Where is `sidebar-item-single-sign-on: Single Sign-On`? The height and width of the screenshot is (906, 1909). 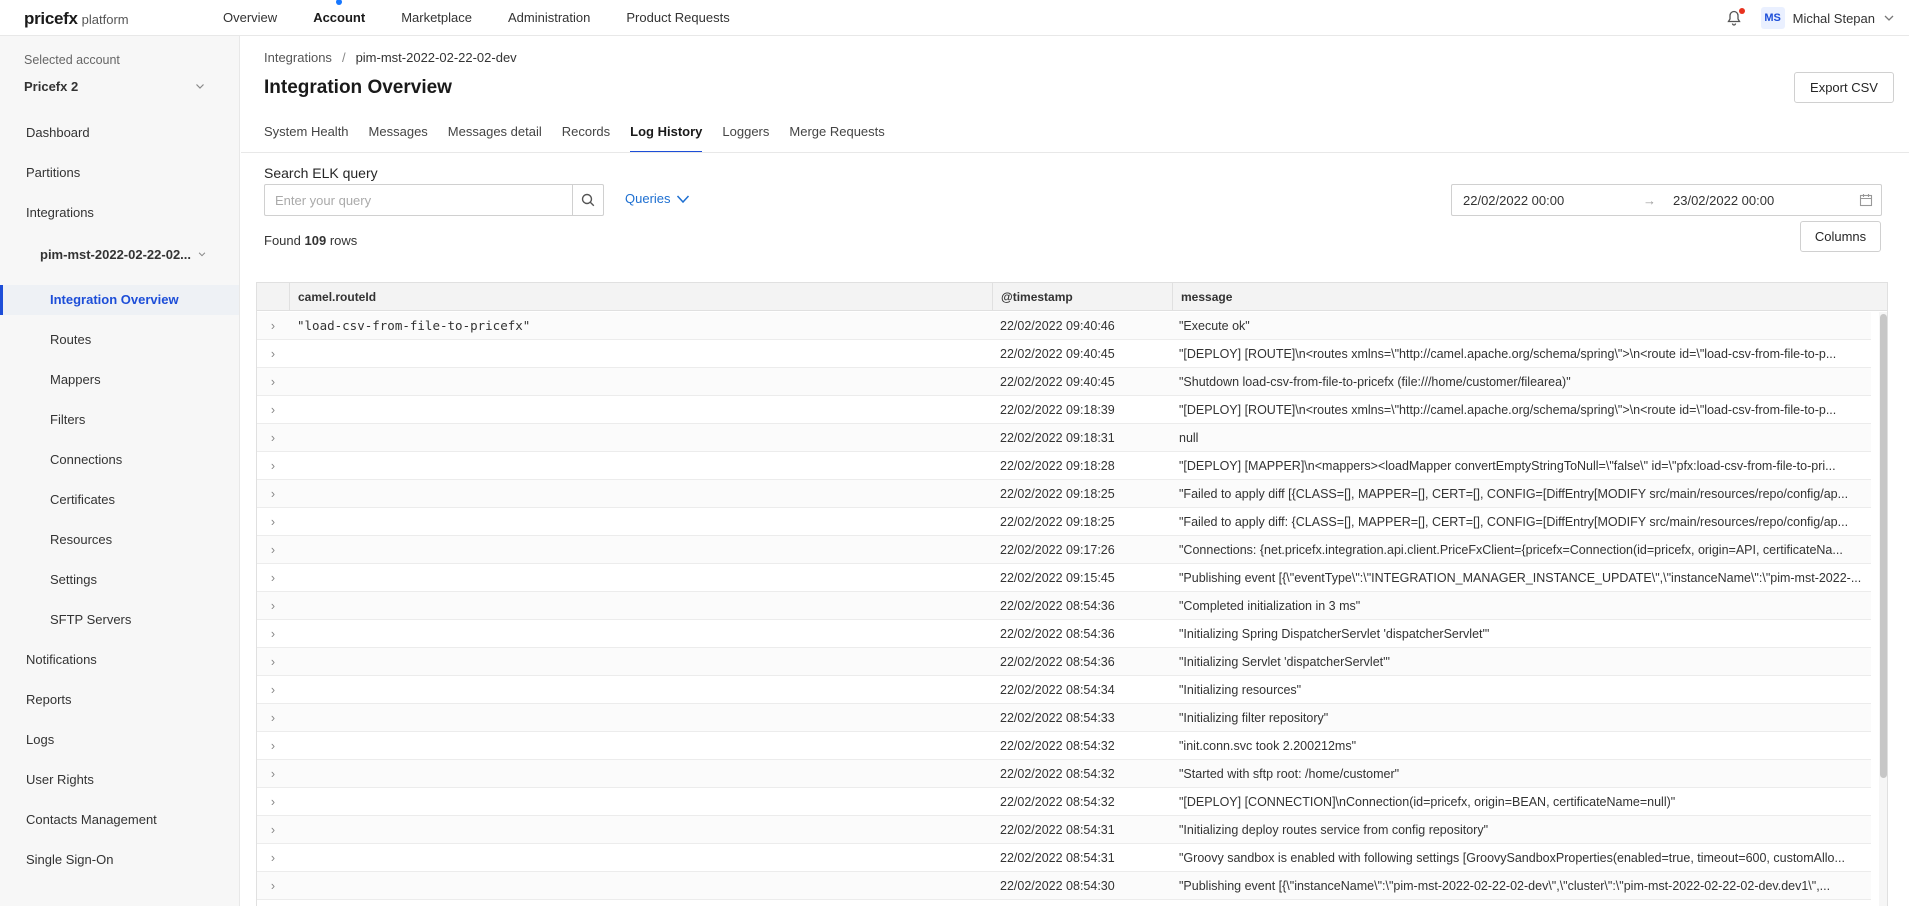 sidebar-item-single-sign-on: Single Sign-On is located at coordinates (119, 860).